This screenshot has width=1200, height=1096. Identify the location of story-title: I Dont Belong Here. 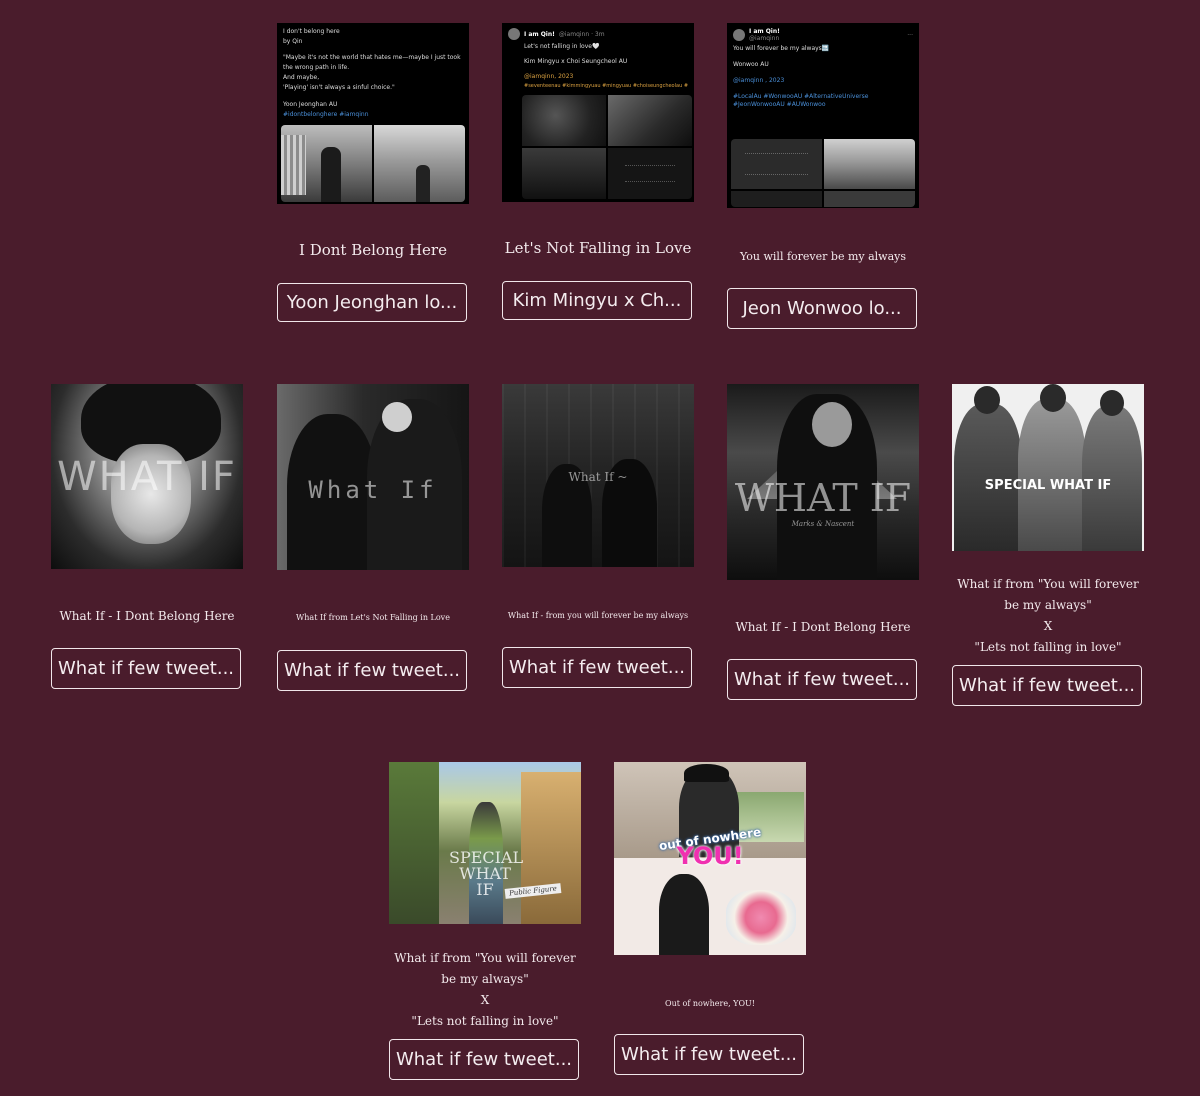
(373, 250).